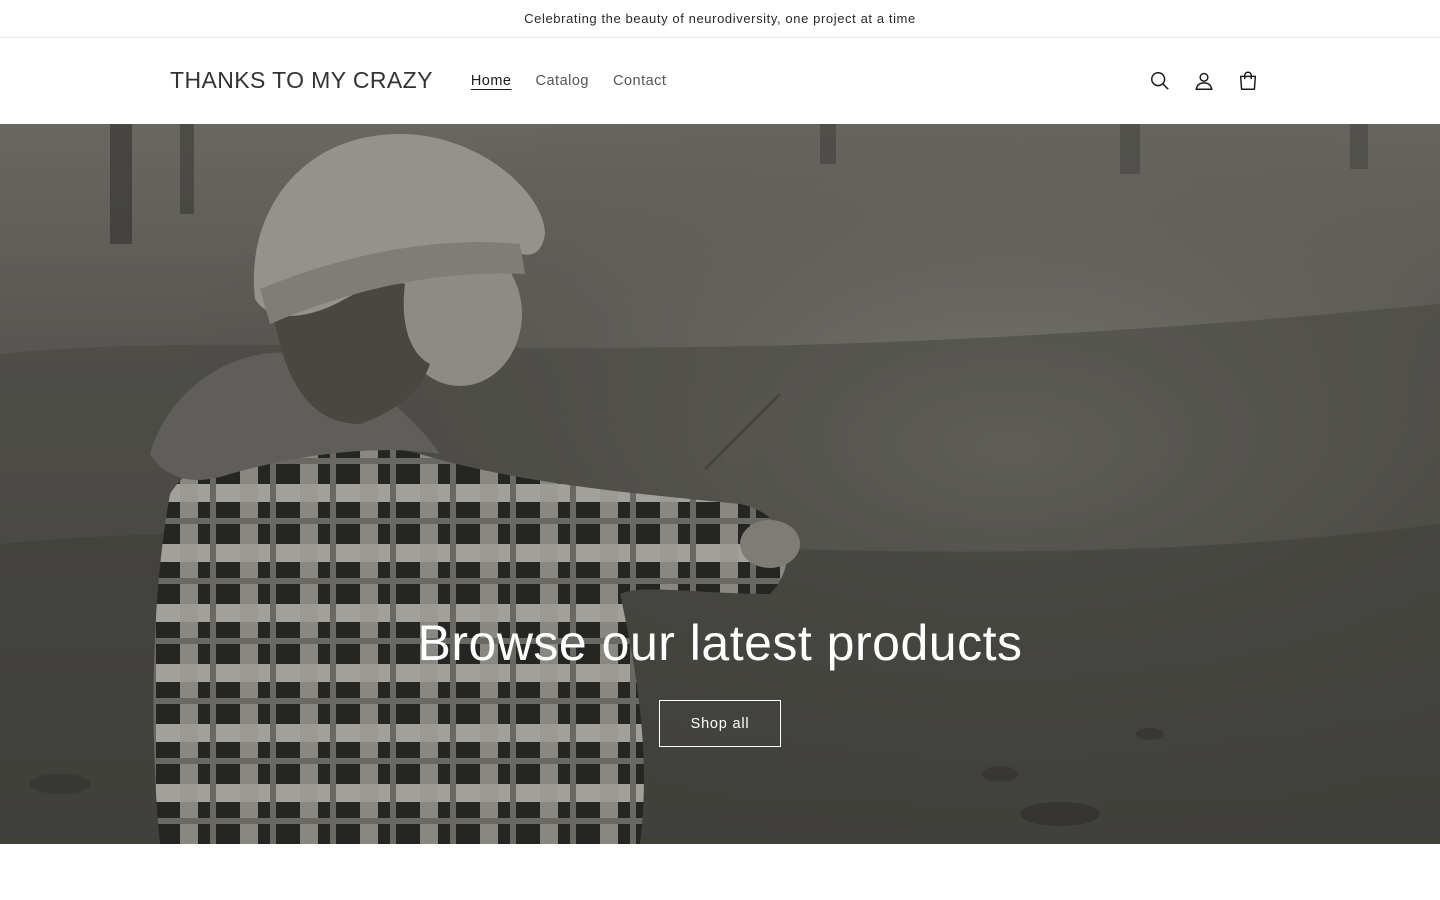 This screenshot has height=900, width=1440. Describe the element at coordinates (562, 81) in the screenshot. I see `nav-catalog: Catalog` at that location.